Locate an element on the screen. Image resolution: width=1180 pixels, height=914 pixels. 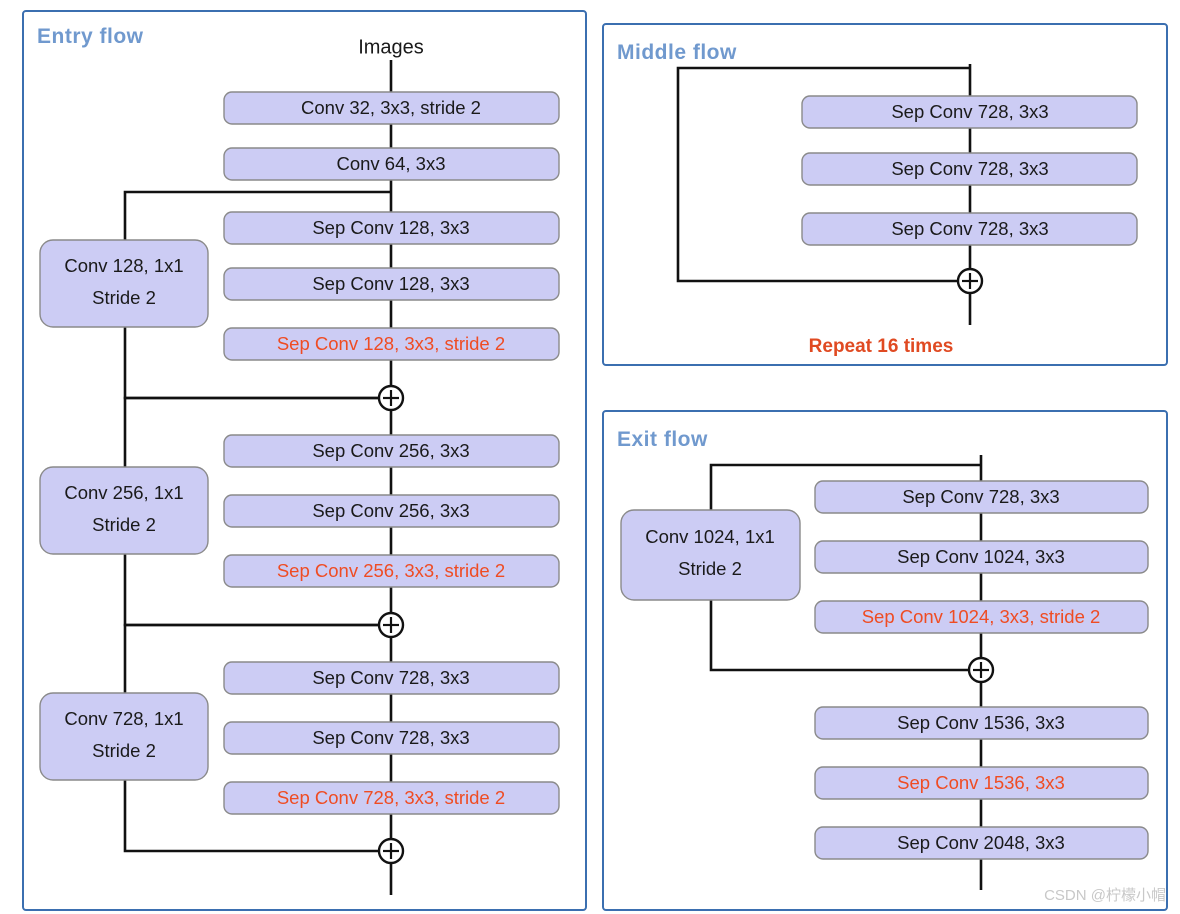
shortcut-conv-728: Conv 728, 1x1 Stride 2 is located at coordinates (124, 736).